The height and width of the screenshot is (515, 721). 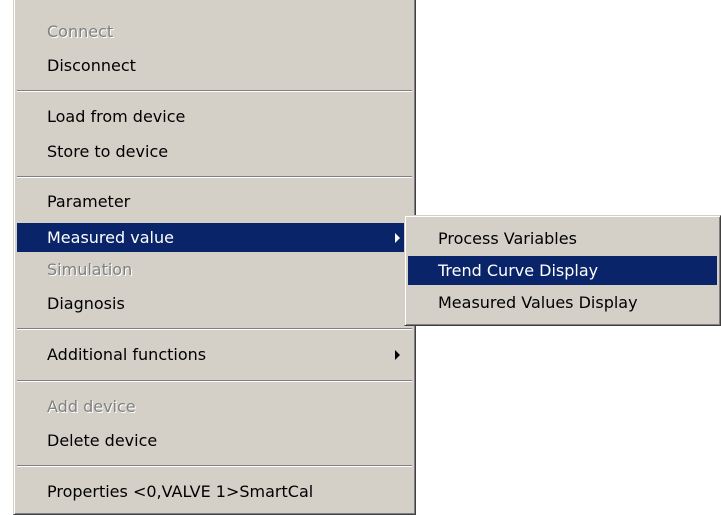 I want to click on submenu-item-trend-curve-display: Trend Curve Display, so click(x=562, y=270).